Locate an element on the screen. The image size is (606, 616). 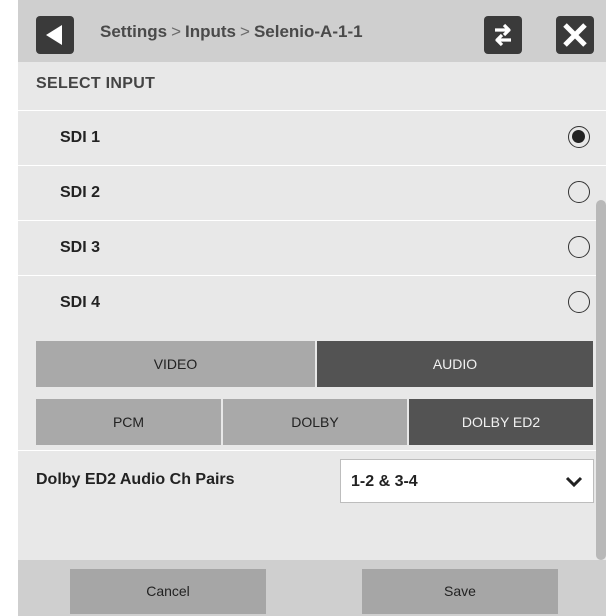
audio-type-selector: PCM DOLBY DOLBY ED2 is located at coordinates (314, 422).